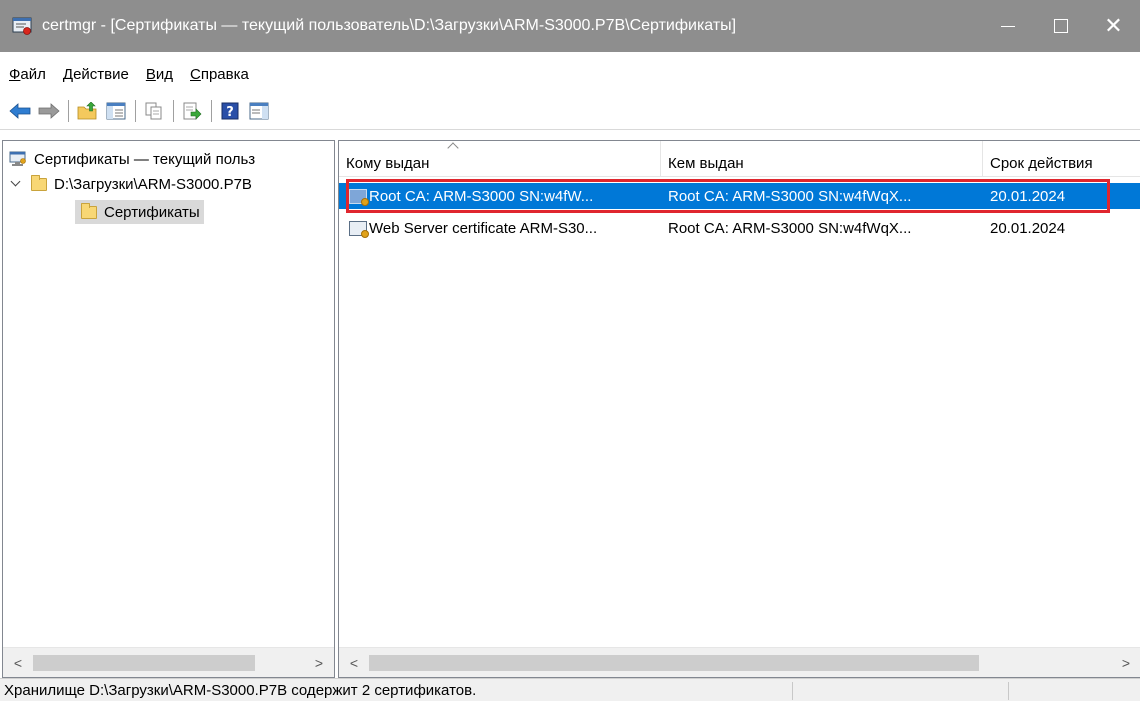  I want to click on tree-item-p7b-file: D:\Загрузки\ARM-S3000.P7B, so click(130, 184).